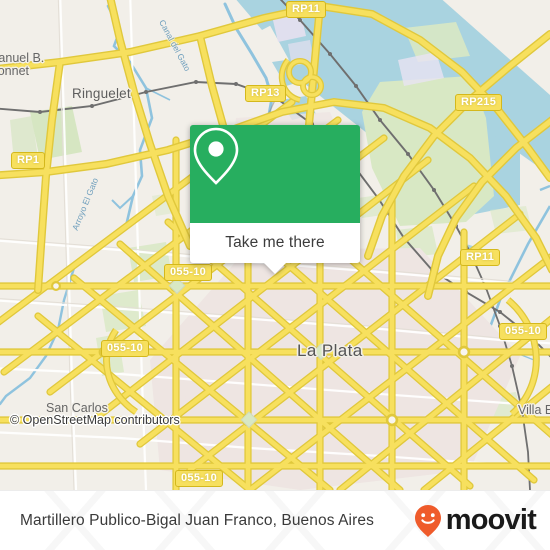  Describe the element at coordinates (199, 478) in the screenshot. I see `road-shield-05510-south: 055-10` at that location.